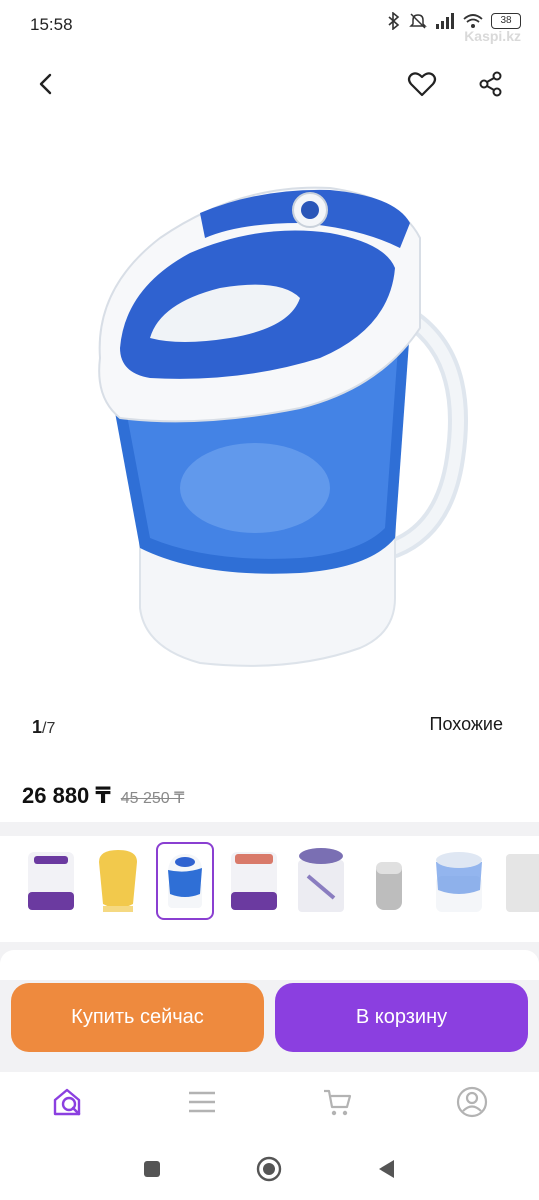 The height and width of the screenshot is (1200, 539). I want to click on wifi-icon, so click(473, 21).